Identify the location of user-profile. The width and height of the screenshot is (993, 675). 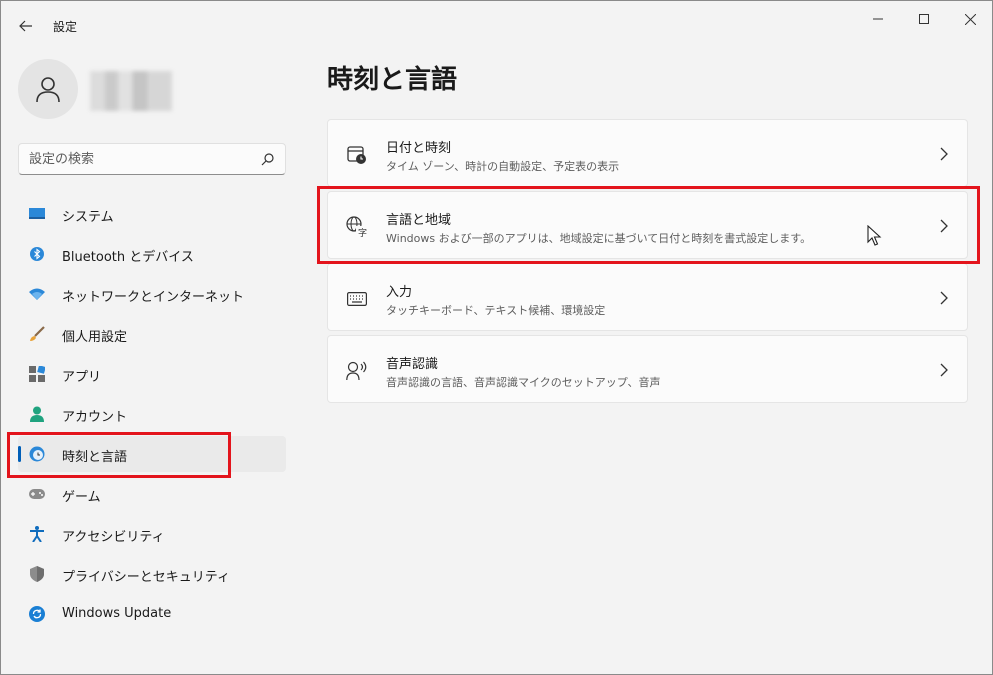
(153, 90).